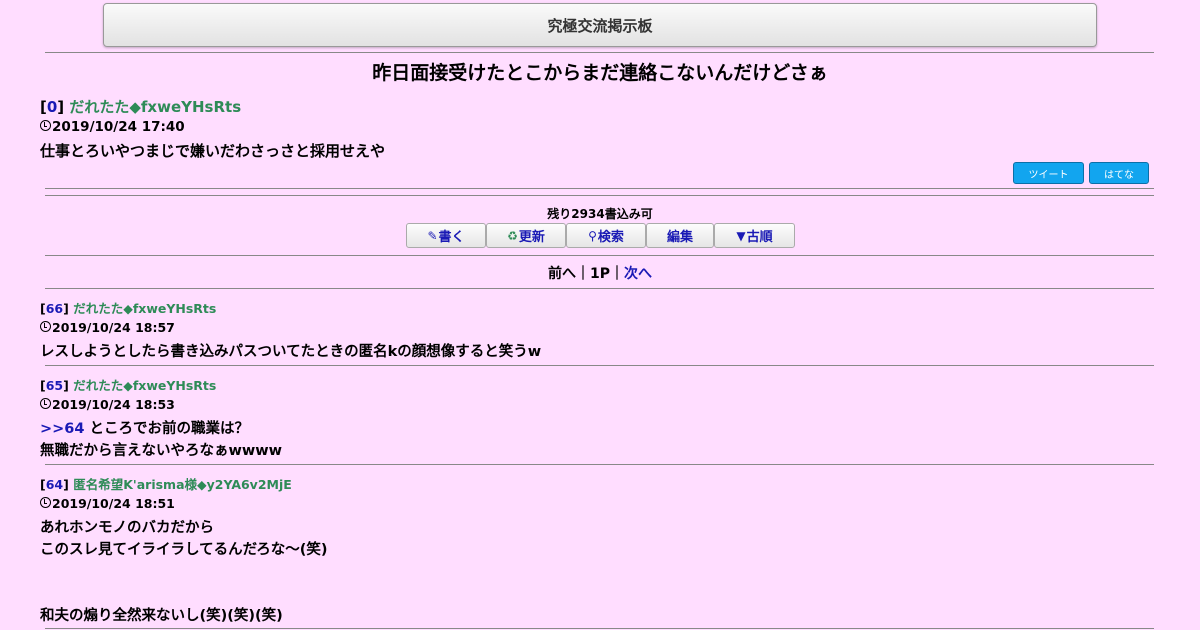  I want to click on post-text: ところでお前の職業は？, so click(167, 429).